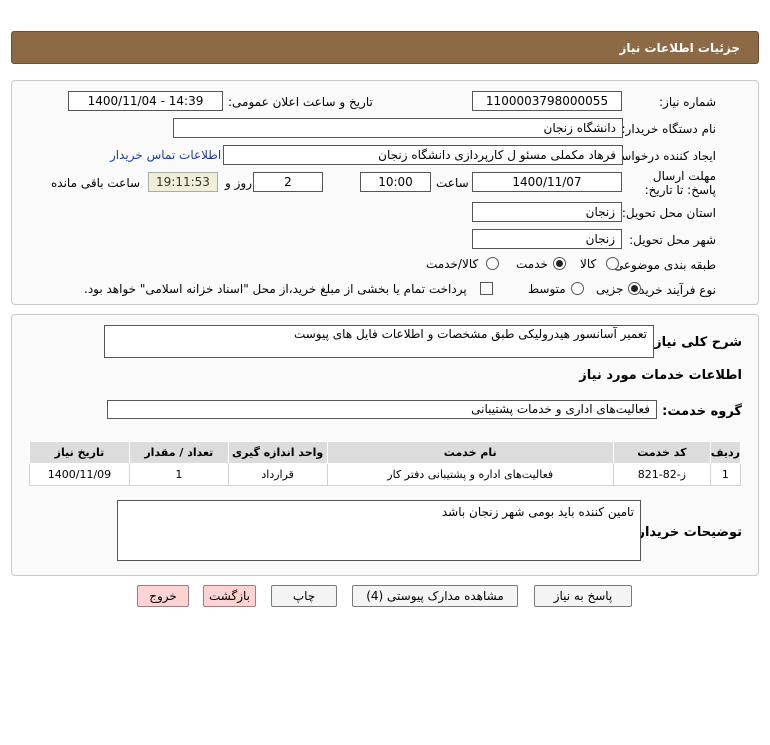  Describe the element at coordinates (79, 474) in the screenshot. I see `cell-need-date: 1400/11/09` at that location.